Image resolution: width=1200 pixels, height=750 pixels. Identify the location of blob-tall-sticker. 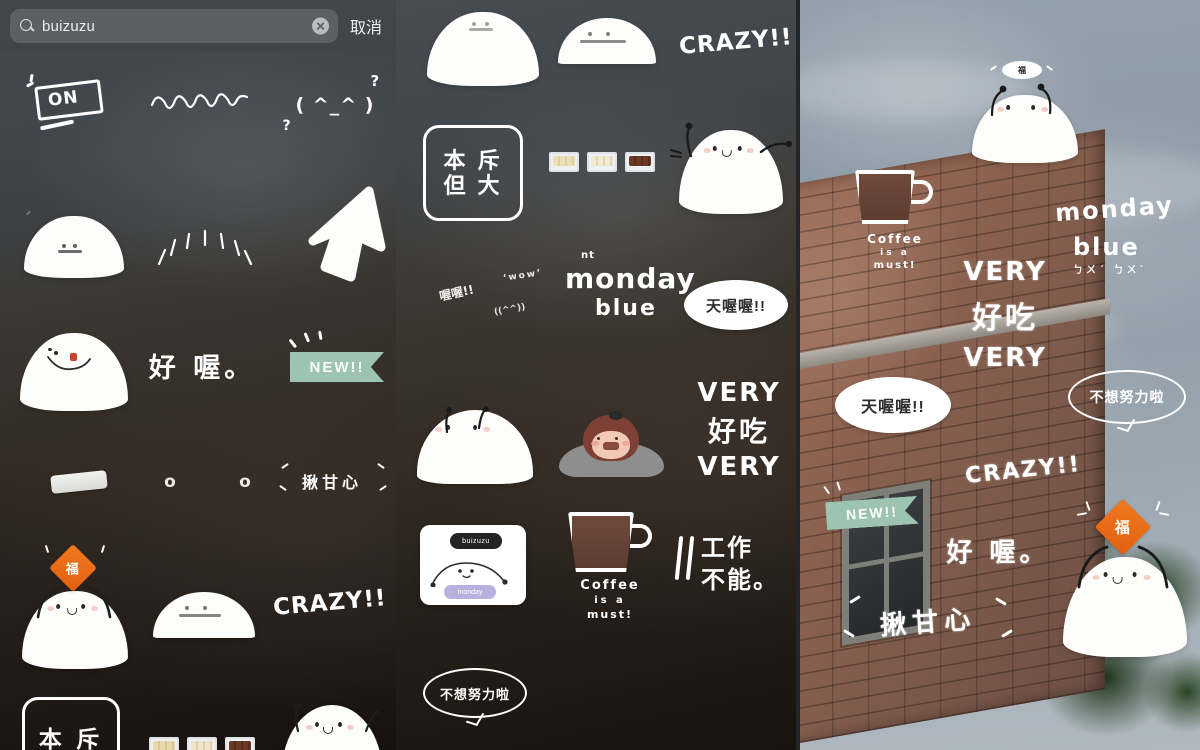
(332, 726).